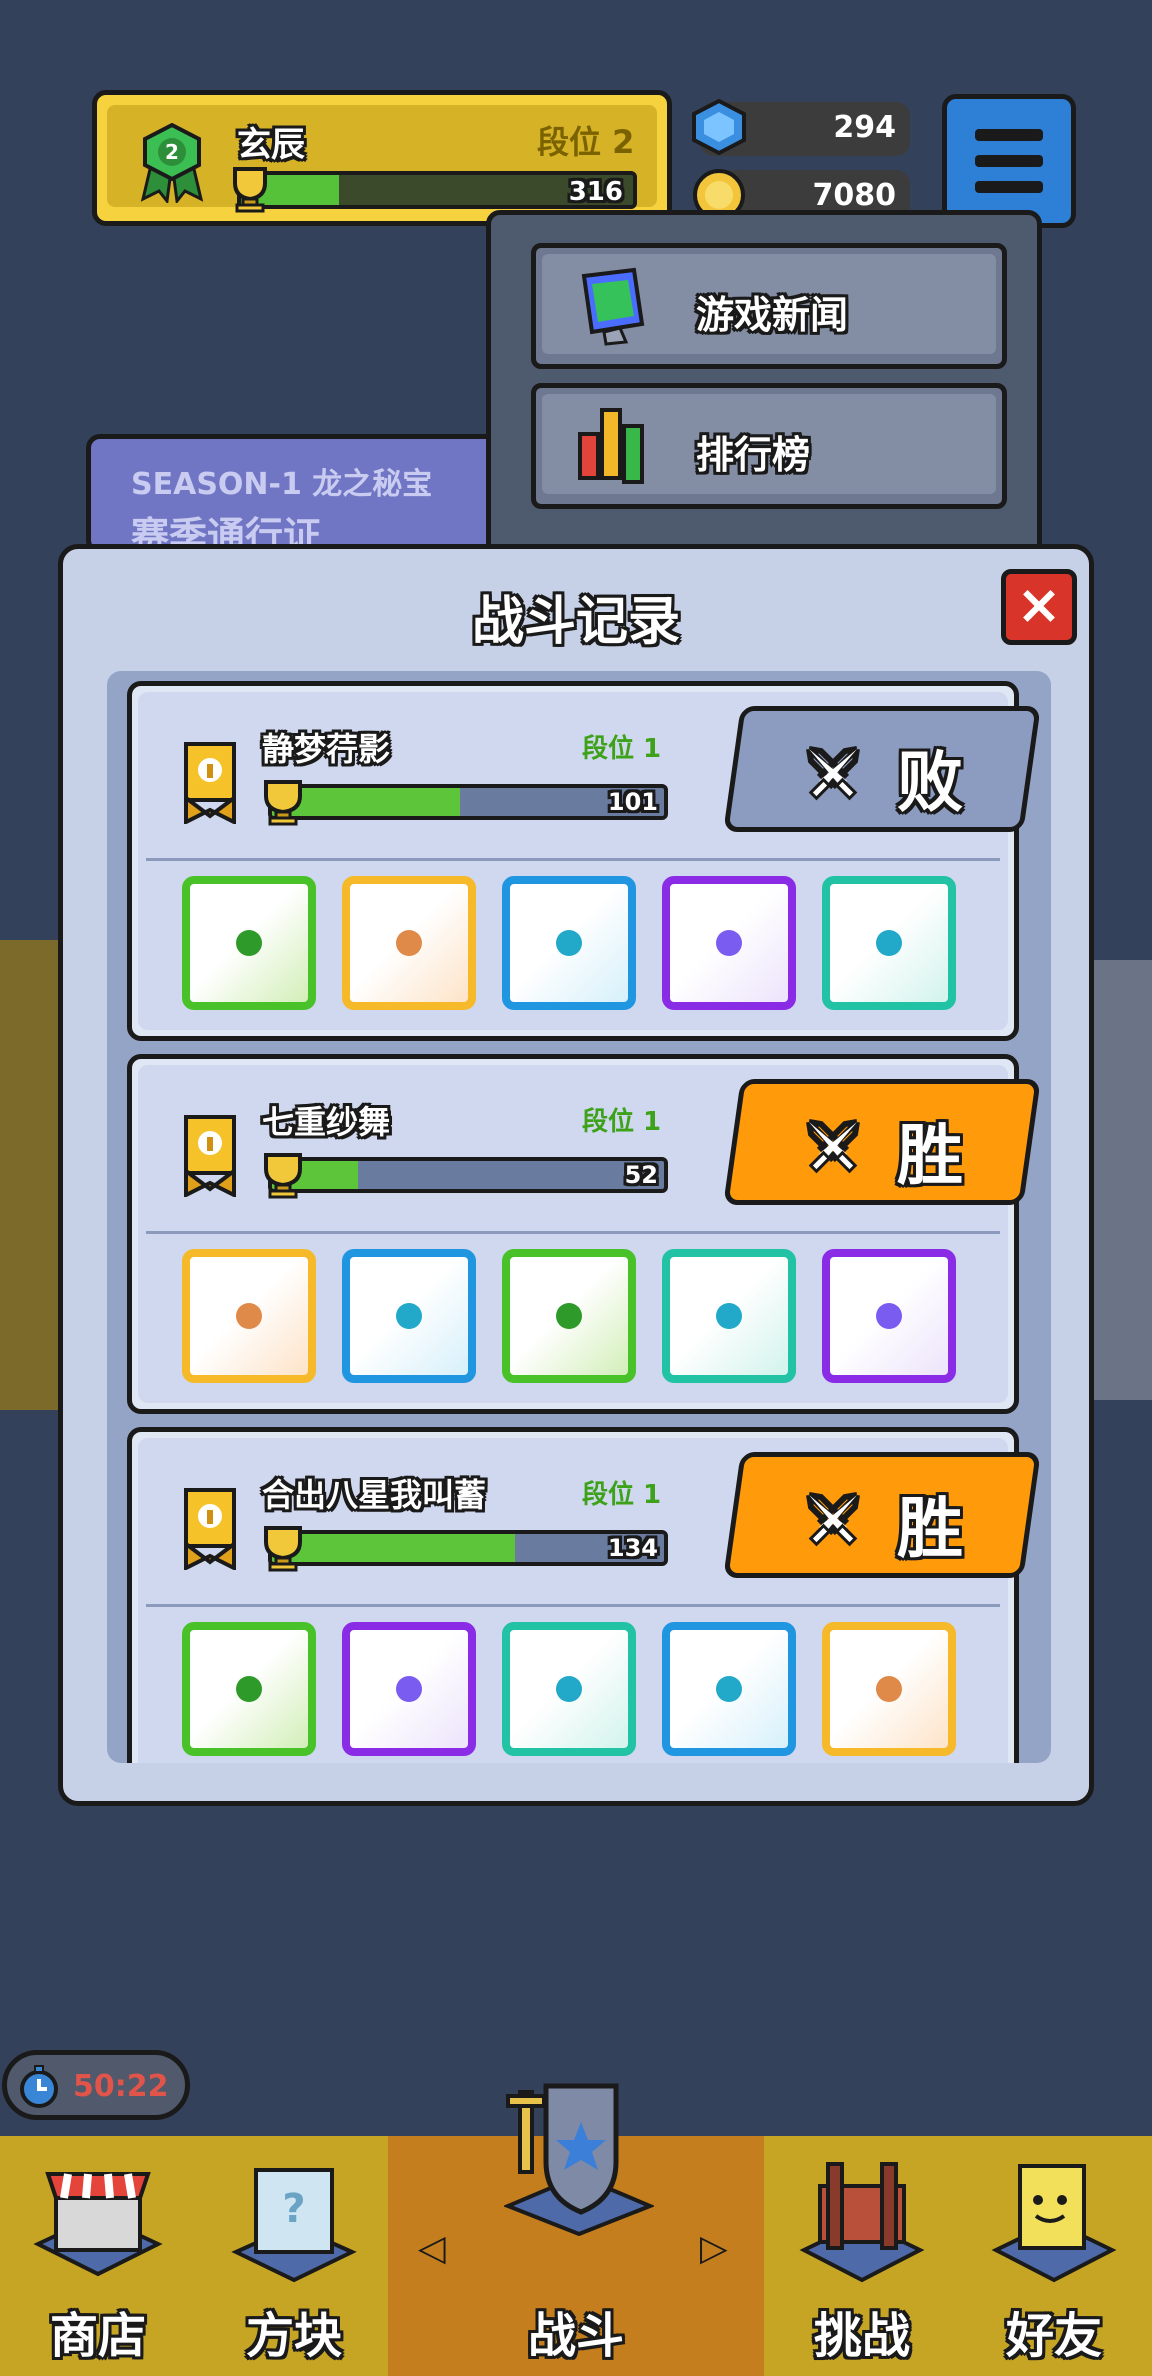 The height and width of the screenshot is (2376, 1152). What do you see at coordinates (121, 2086) in the screenshot?
I see `timer-value: 50:22` at bounding box center [121, 2086].